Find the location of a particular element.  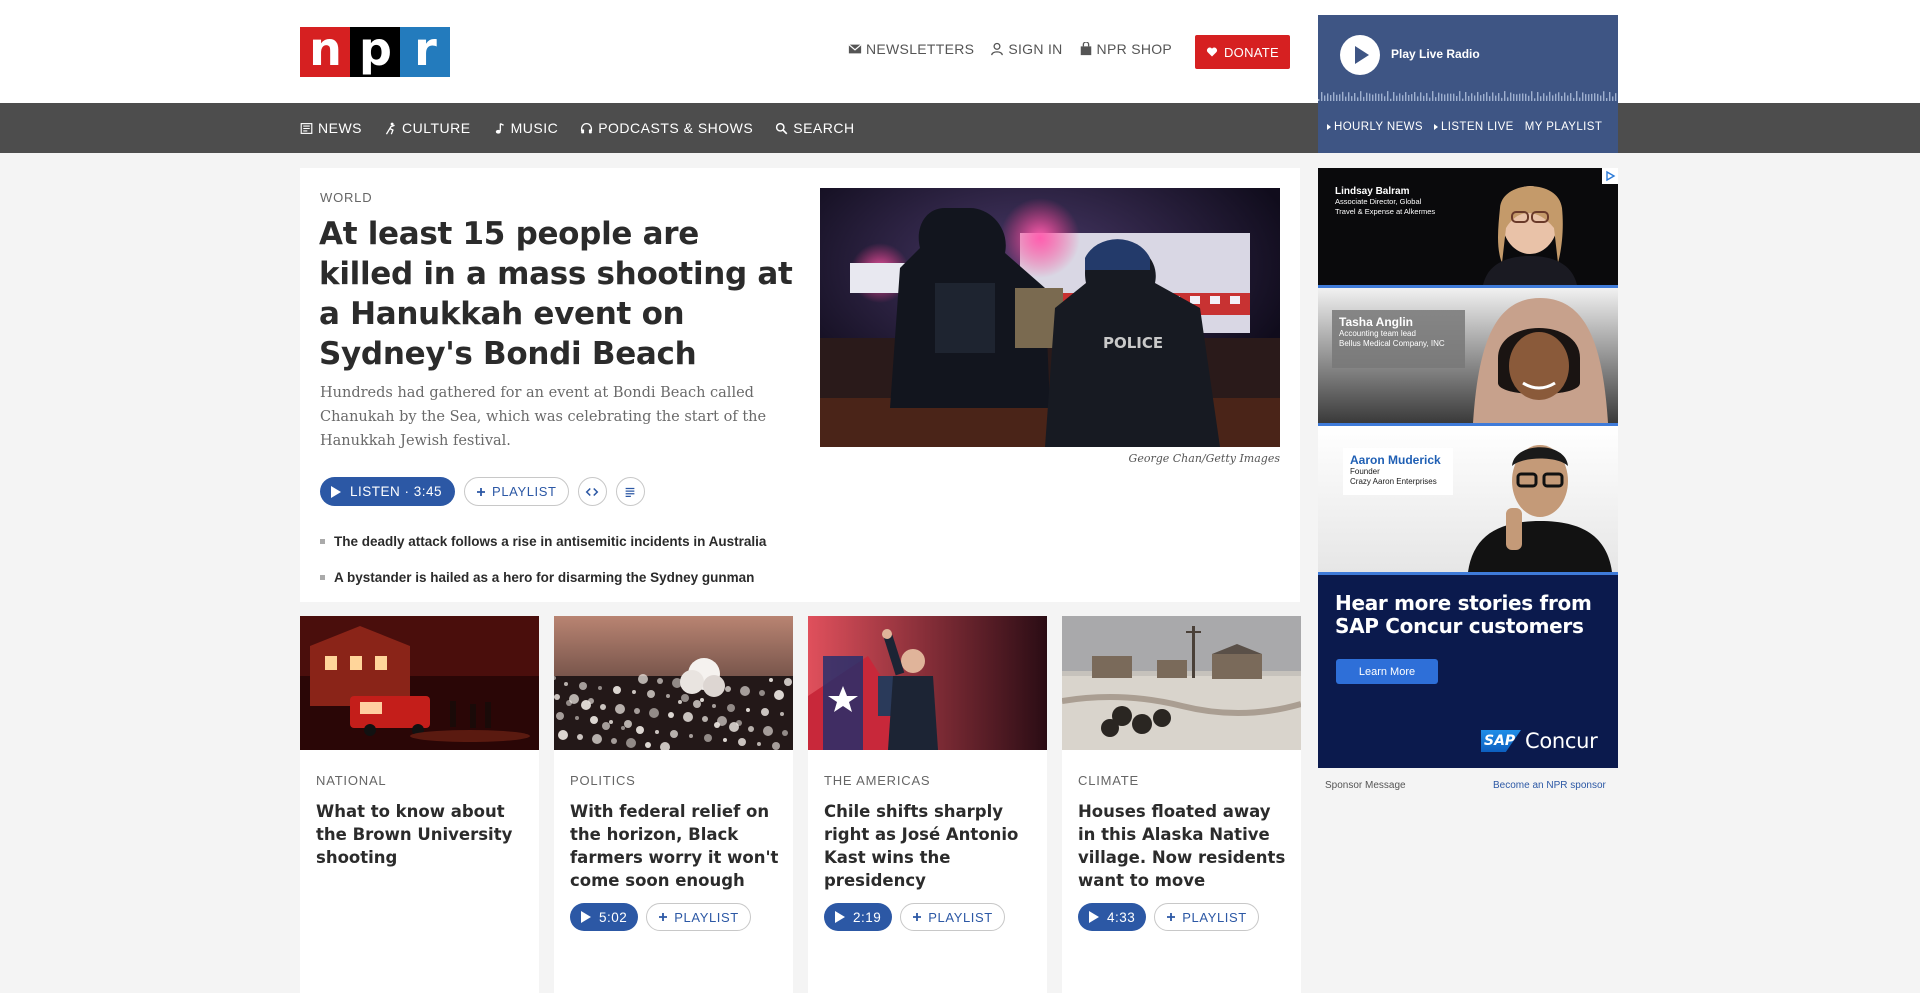

utility-nav: NEWSLETTERS SIGN IN NPR SHOP is located at coordinates (1010, 49).